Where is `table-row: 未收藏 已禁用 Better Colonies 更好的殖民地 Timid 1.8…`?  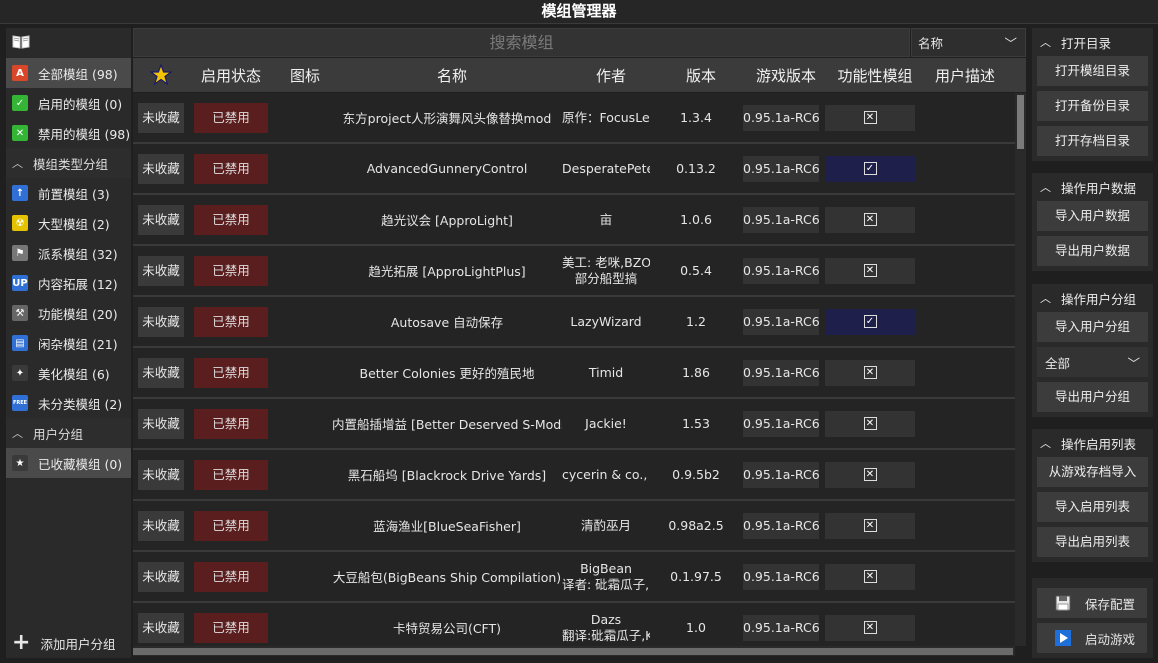 table-row: 未收藏 已禁用 Better Colonies 更好的殖民地 Timid 1.8… is located at coordinates (574, 373).